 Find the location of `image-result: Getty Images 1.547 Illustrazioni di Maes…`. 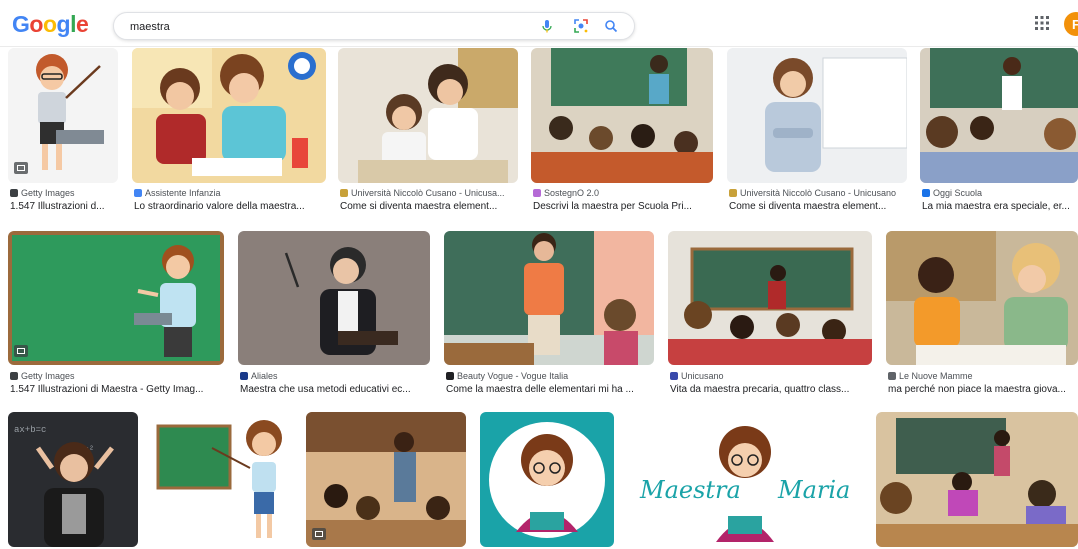

image-result: Getty Images 1.547 Illustrazioni di Maes… is located at coordinates (116, 316).